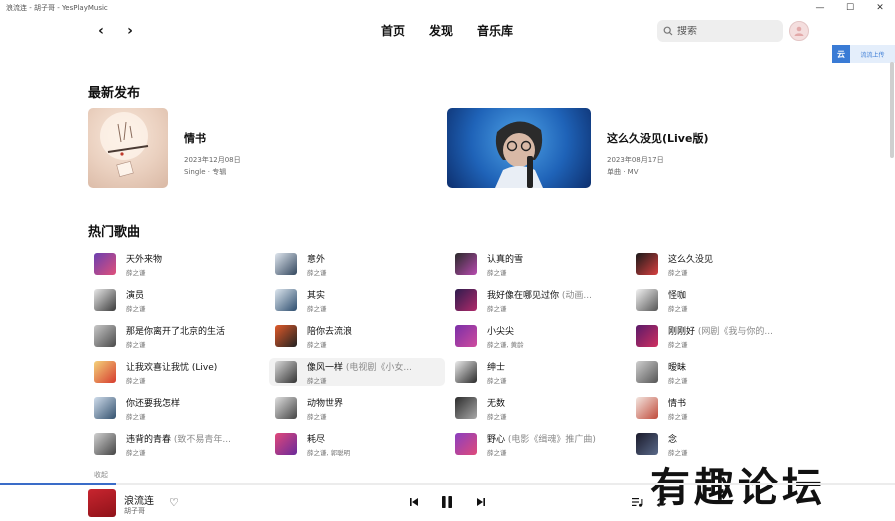 This screenshot has height=521, width=895. I want to click on float-upload-widget: 云 流流上传, so click(863, 54).